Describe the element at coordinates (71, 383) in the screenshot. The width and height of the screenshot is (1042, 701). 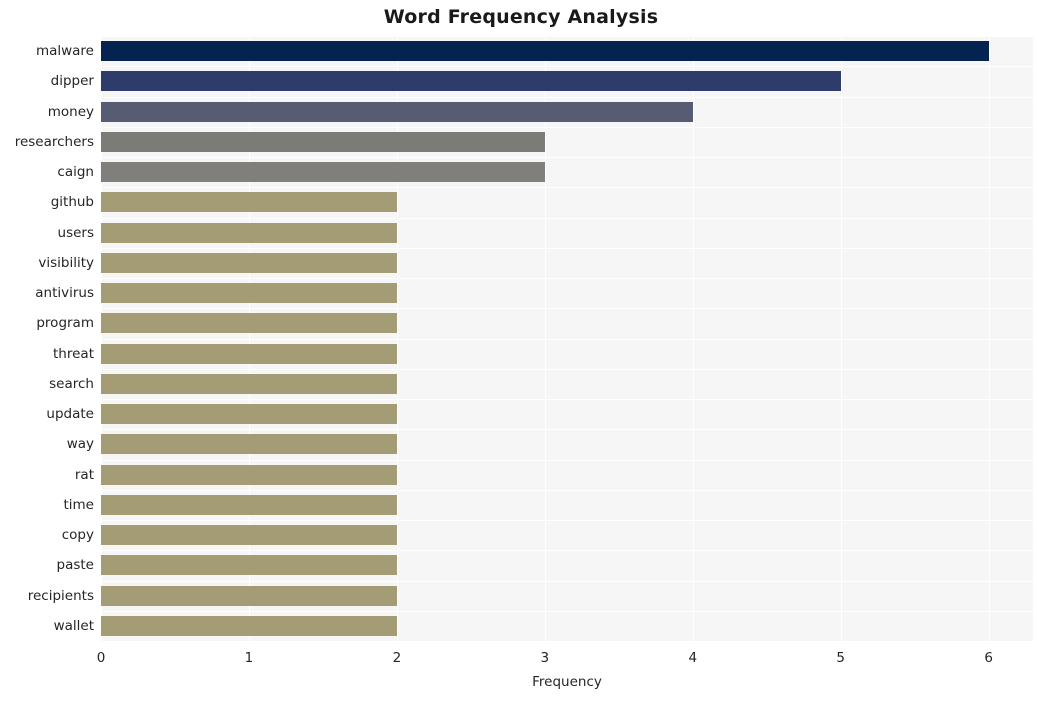
I see `y-tick-label-search: search` at that location.